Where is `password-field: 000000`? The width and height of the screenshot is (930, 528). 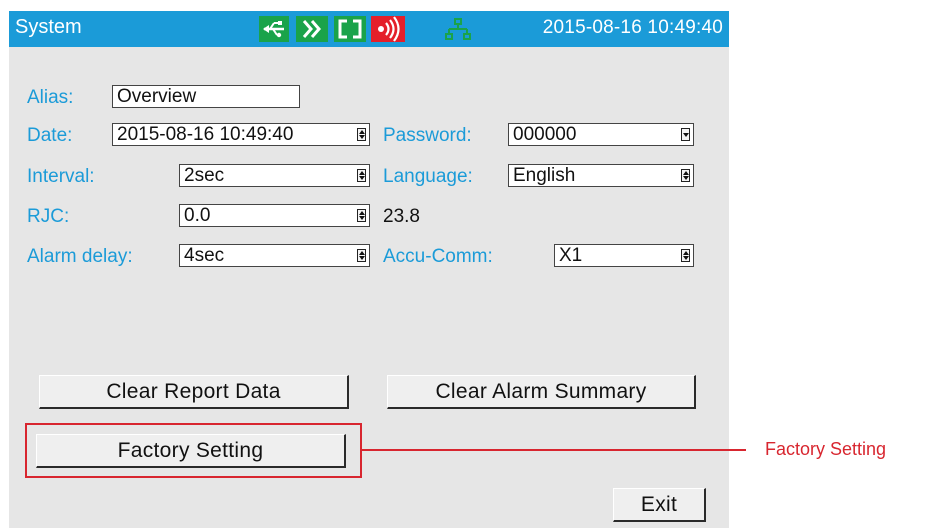 password-field: 000000 is located at coordinates (601, 134).